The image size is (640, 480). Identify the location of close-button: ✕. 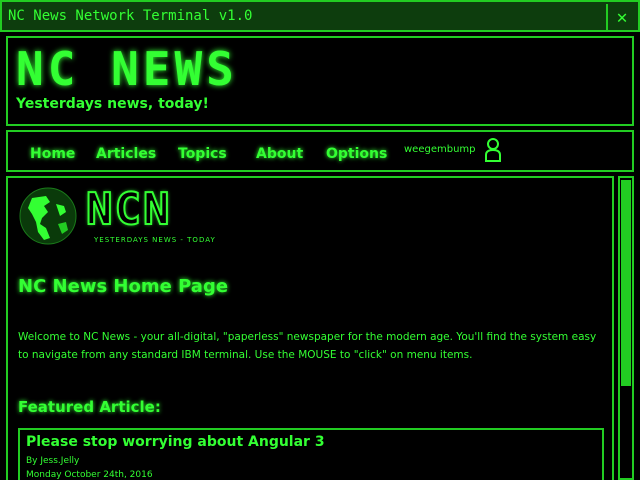
(621, 17).